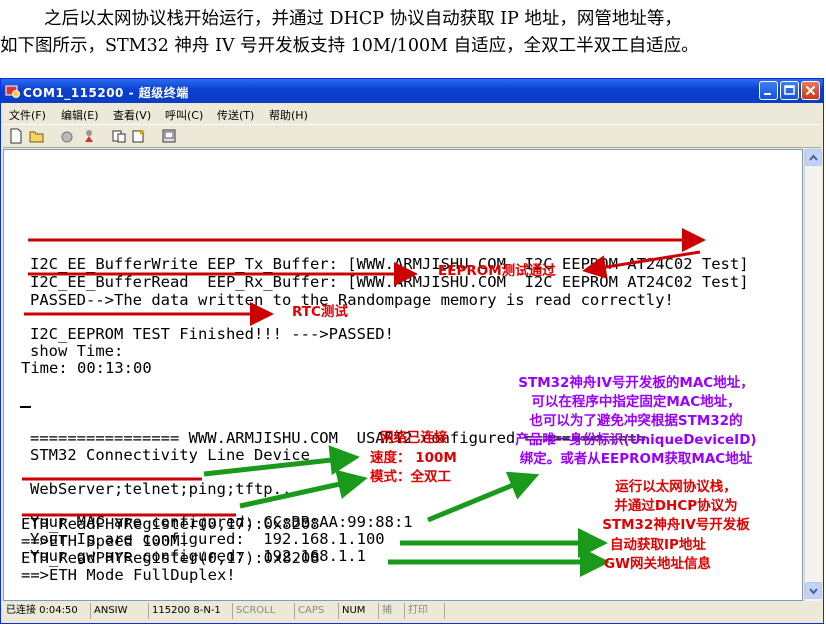  What do you see at coordinates (641, 264) in the screenshot?
I see `eeprom-label-arrow` at bounding box center [641, 264].